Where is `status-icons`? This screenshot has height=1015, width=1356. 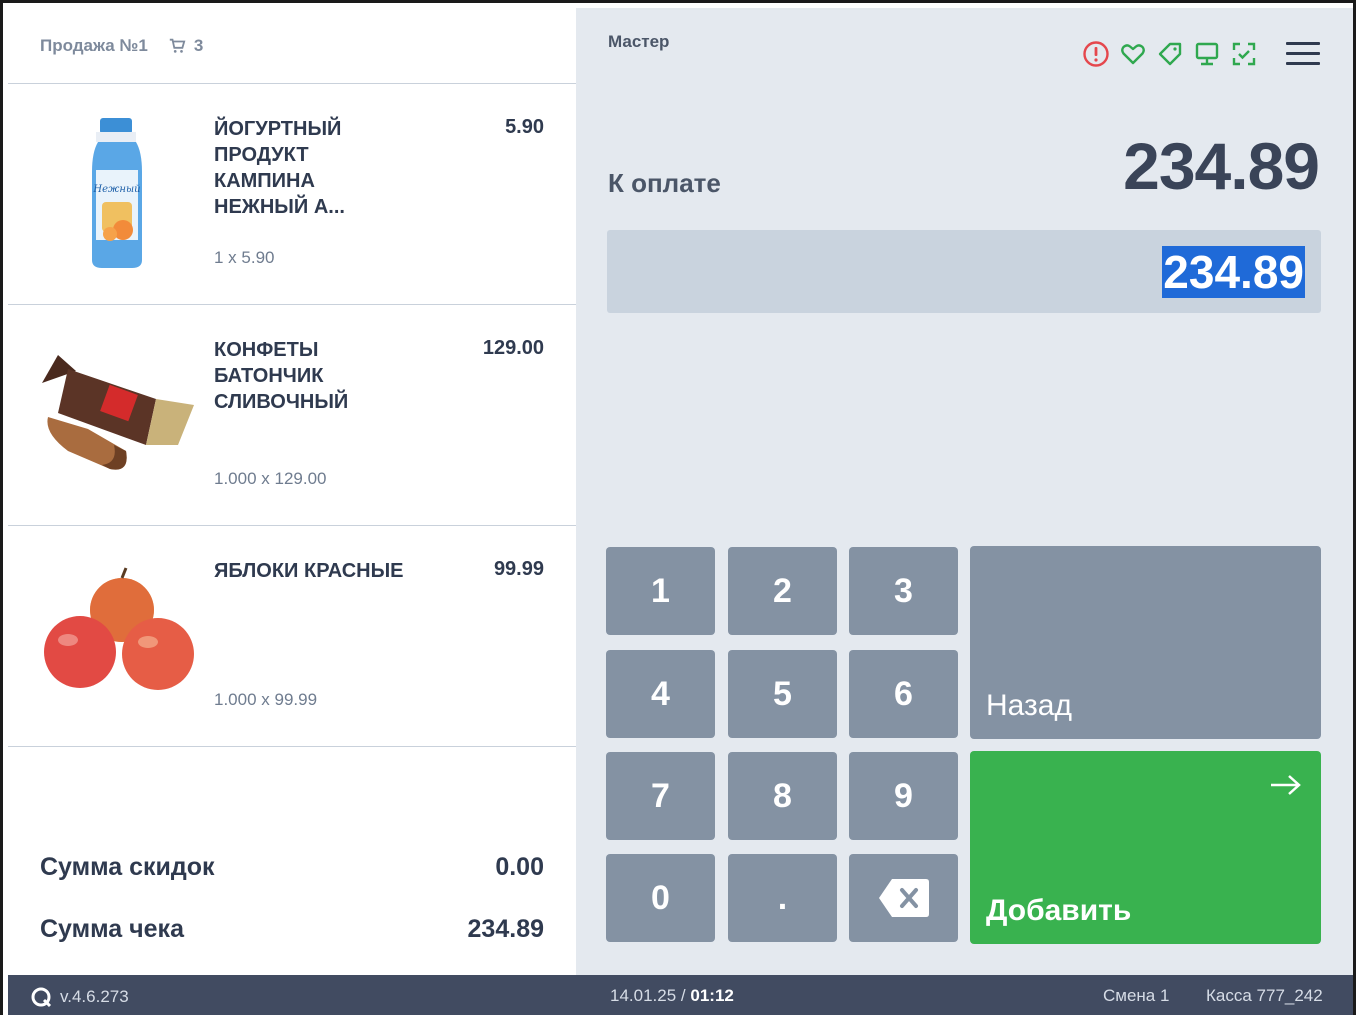 status-icons is located at coordinates (1170, 54).